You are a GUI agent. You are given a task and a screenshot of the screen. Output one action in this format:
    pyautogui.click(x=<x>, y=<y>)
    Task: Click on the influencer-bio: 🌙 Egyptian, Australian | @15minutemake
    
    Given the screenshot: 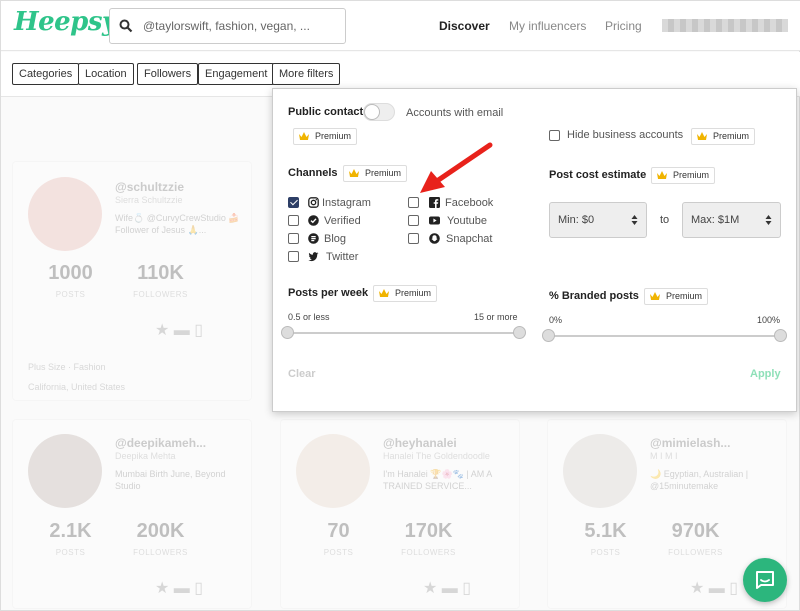 What is the action you would take?
    pyautogui.click(x=699, y=480)
    